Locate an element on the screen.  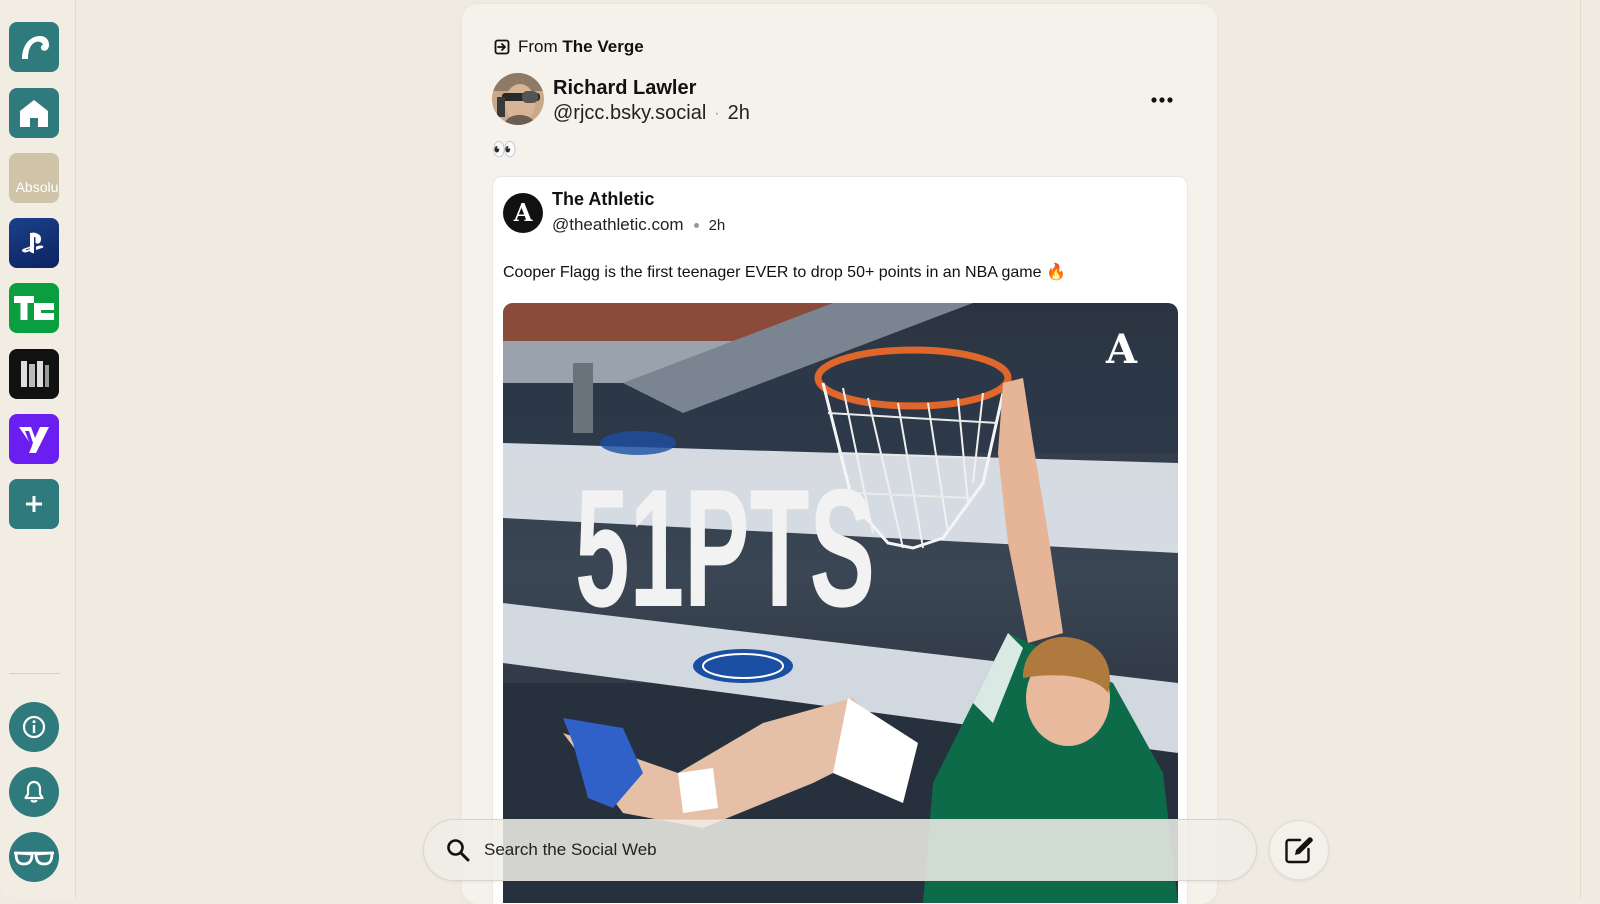
author-meta: @rjcc.bsky.social · 2h is located at coordinates (651, 113).